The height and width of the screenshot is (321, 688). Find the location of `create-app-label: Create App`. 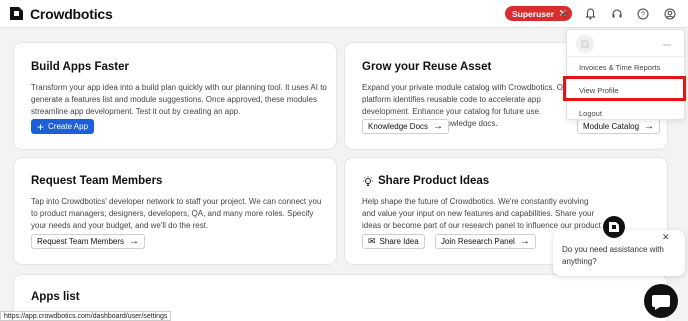

create-app-label: Create App is located at coordinates (68, 126).